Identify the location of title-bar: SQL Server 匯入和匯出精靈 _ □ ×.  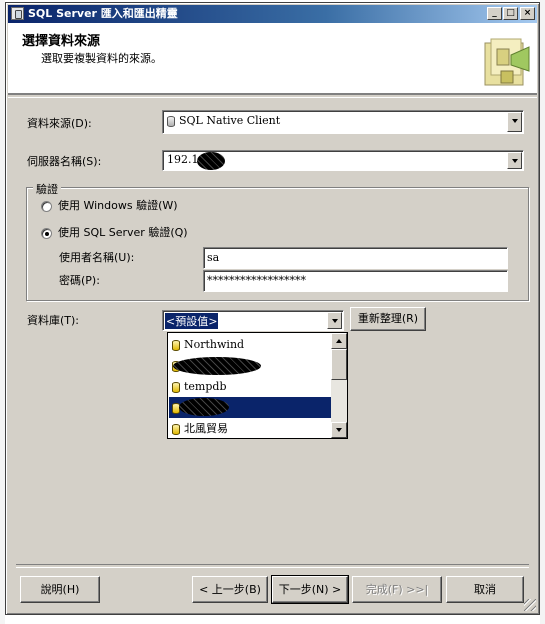
(272, 14).